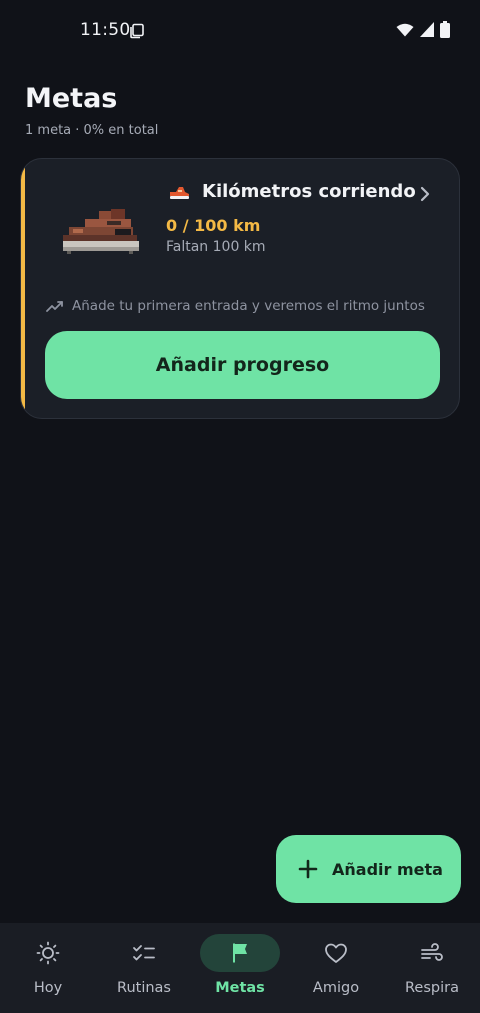 The width and height of the screenshot is (480, 1013). Describe the element at coordinates (309, 191) in the screenshot. I see `goal-name: Kilómetros corriendo` at that location.